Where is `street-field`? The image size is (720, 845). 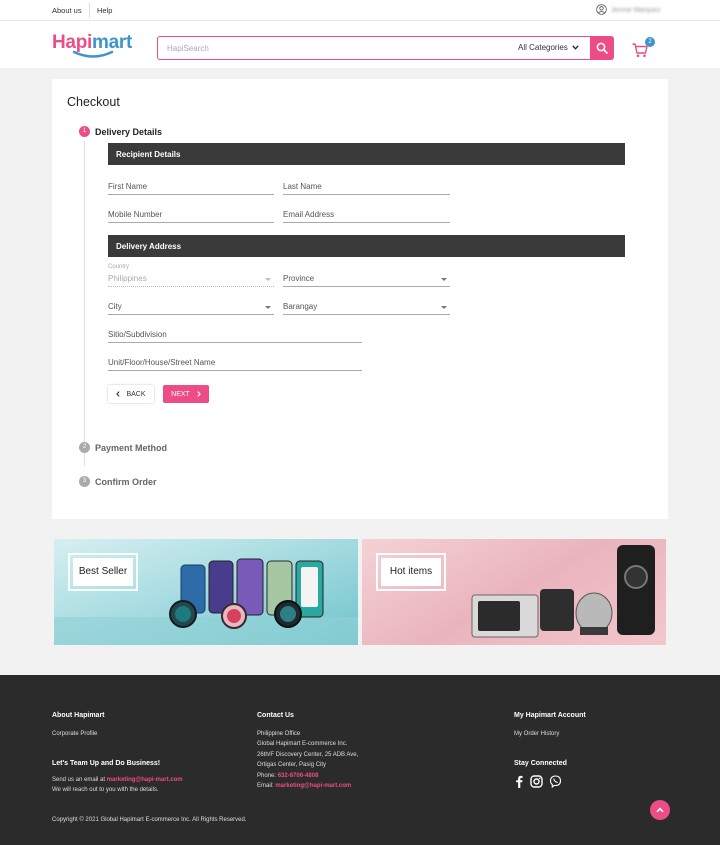 street-field is located at coordinates (235, 363).